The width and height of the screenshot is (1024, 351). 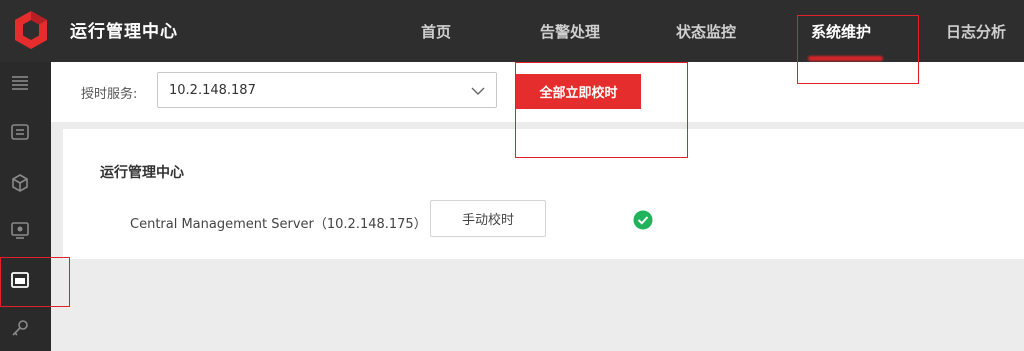 I want to click on nav-system-maintenance: 系统维护, so click(x=841, y=31).